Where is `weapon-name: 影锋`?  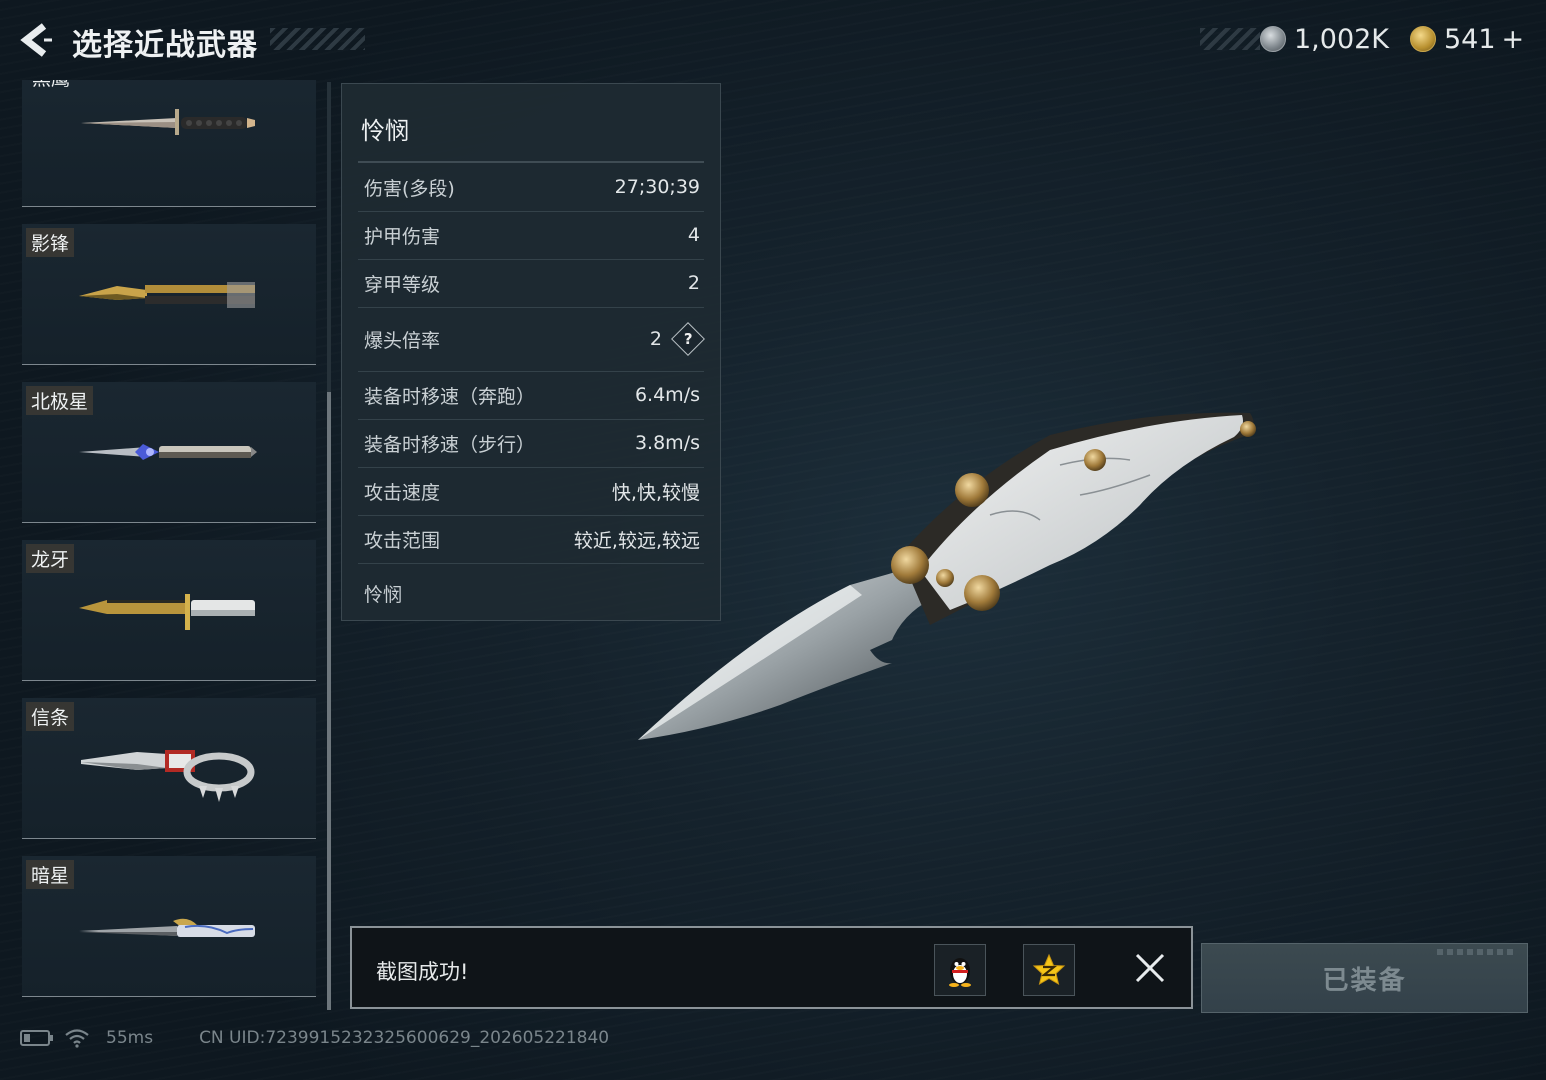 weapon-name: 影锋 is located at coordinates (50, 242).